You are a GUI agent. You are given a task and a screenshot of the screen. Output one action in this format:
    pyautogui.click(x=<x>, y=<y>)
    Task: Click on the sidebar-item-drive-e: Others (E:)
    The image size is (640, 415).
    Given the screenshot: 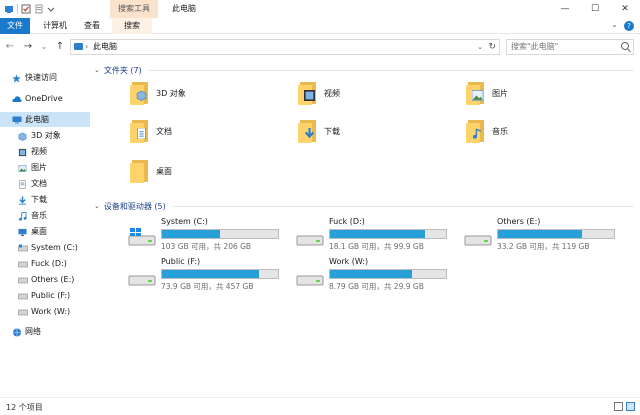 What is the action you would take?
    pyautogui.click(x=45, y=279)
    